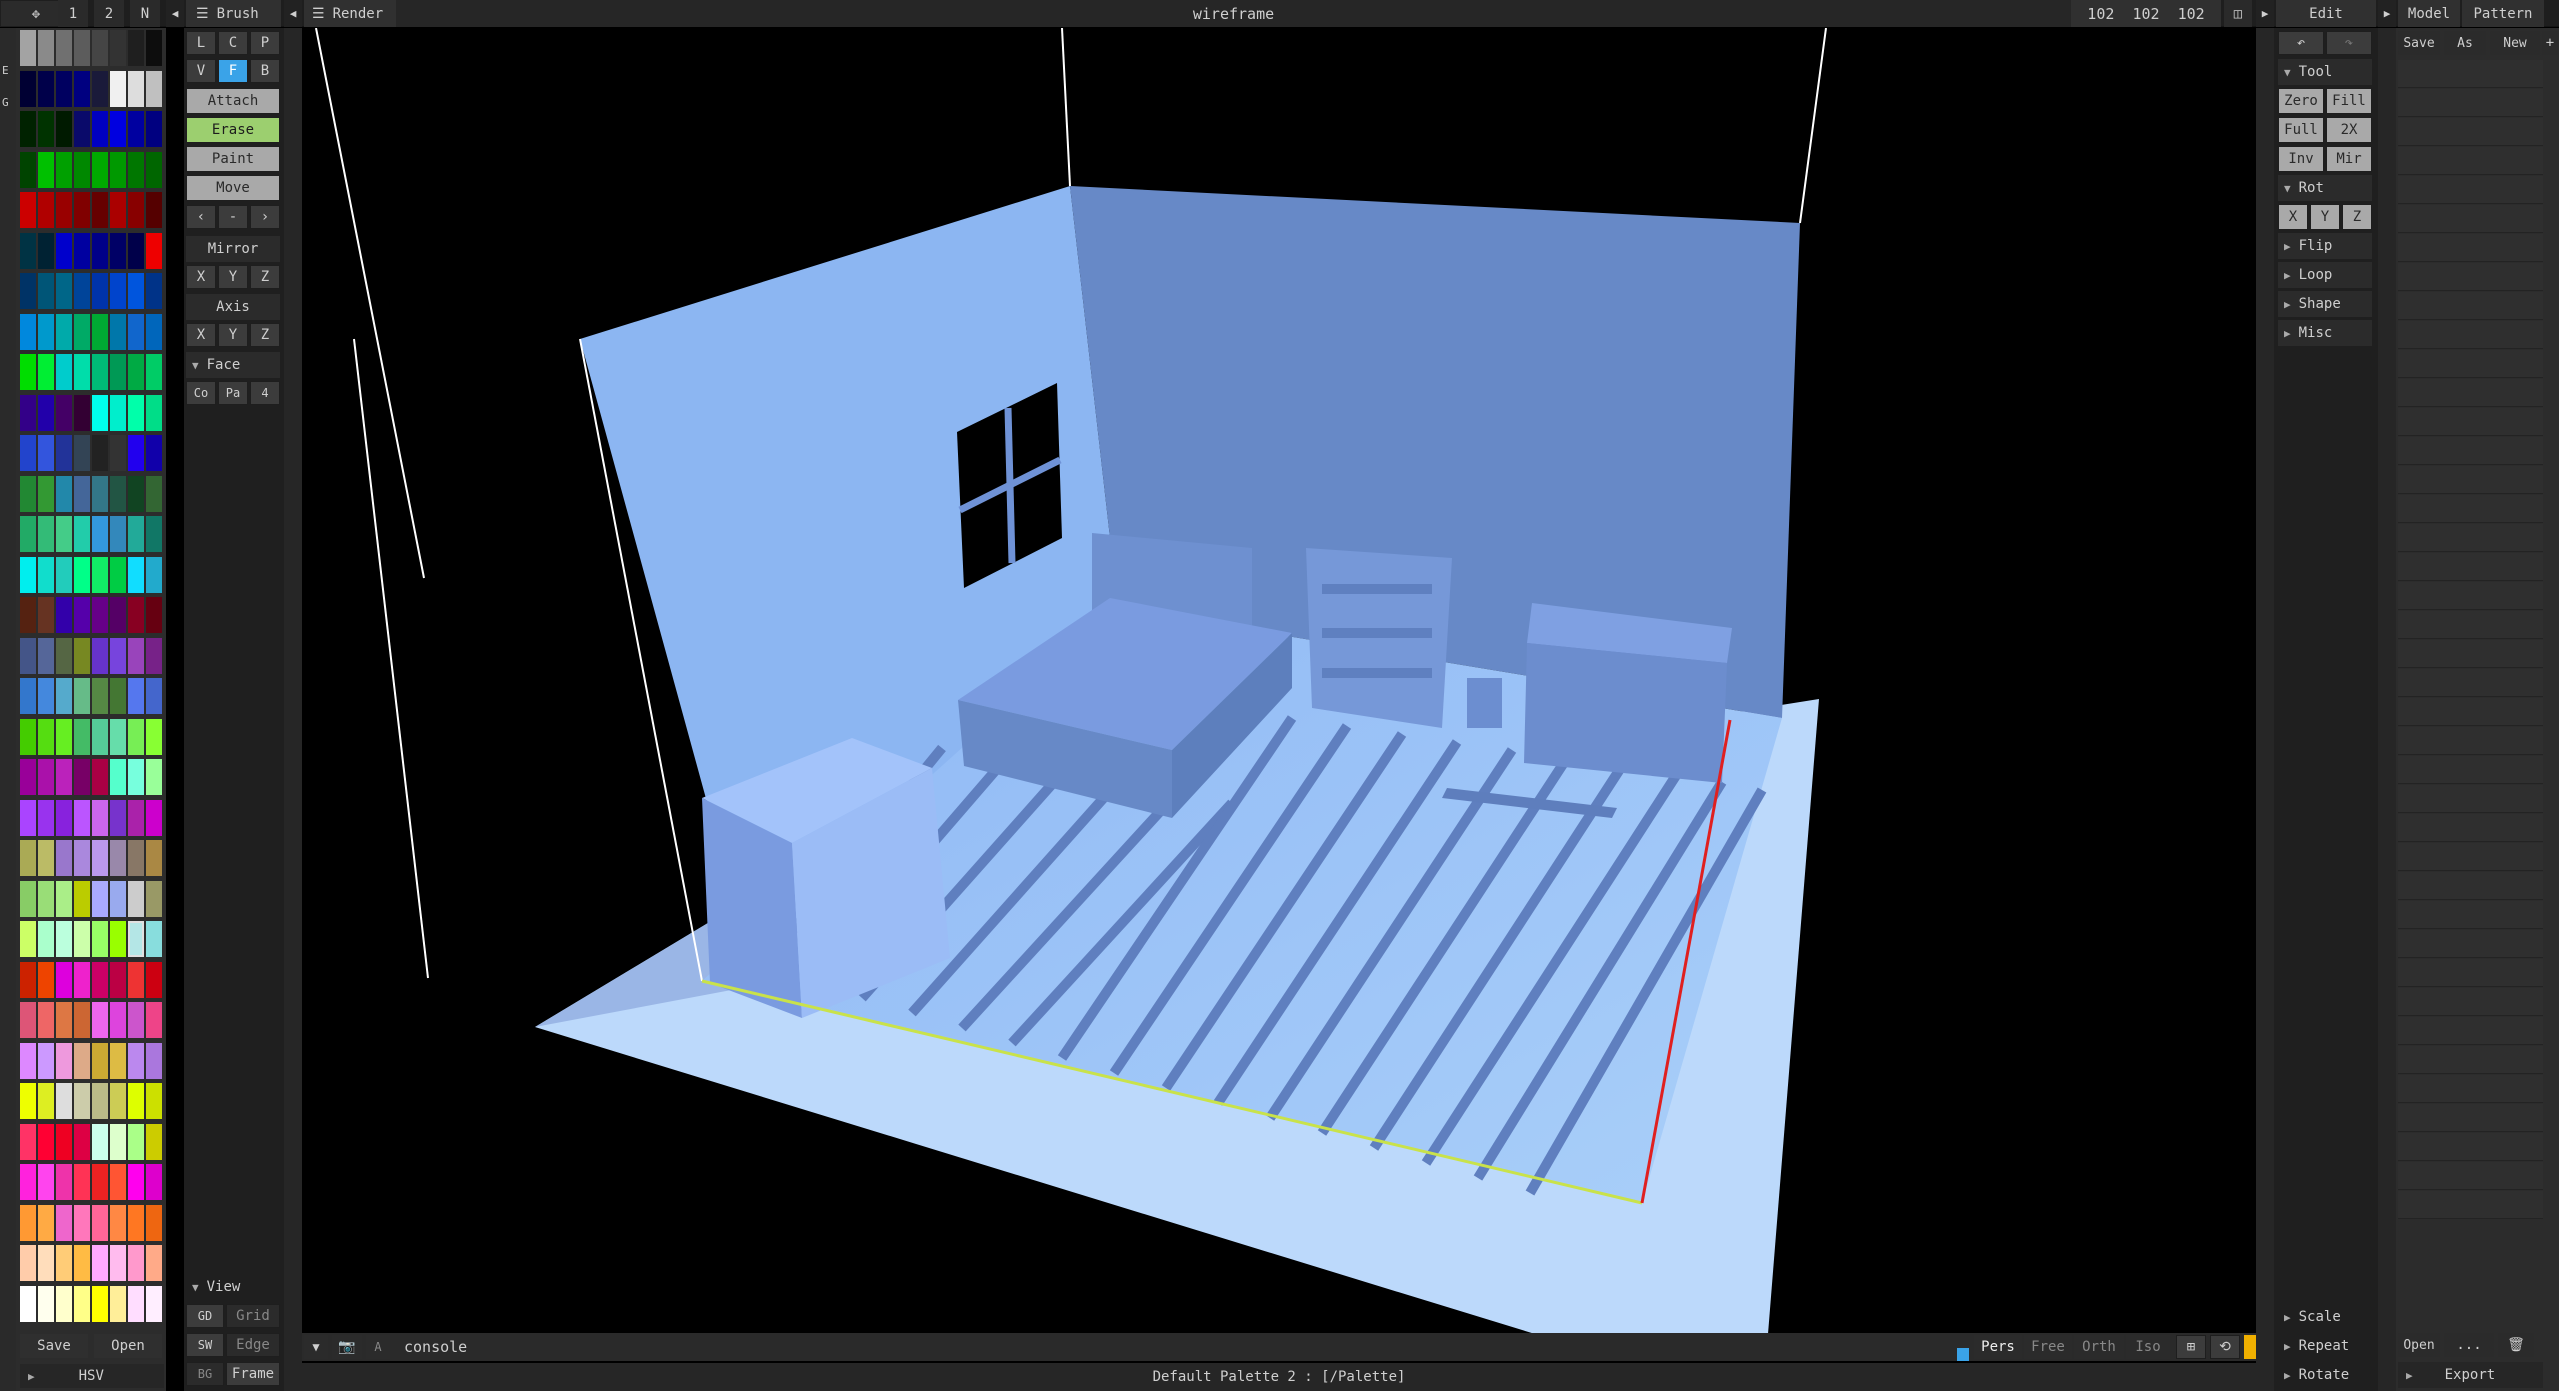  I want to click on reset-view-icon: ⟲, so click(2225, 1347).